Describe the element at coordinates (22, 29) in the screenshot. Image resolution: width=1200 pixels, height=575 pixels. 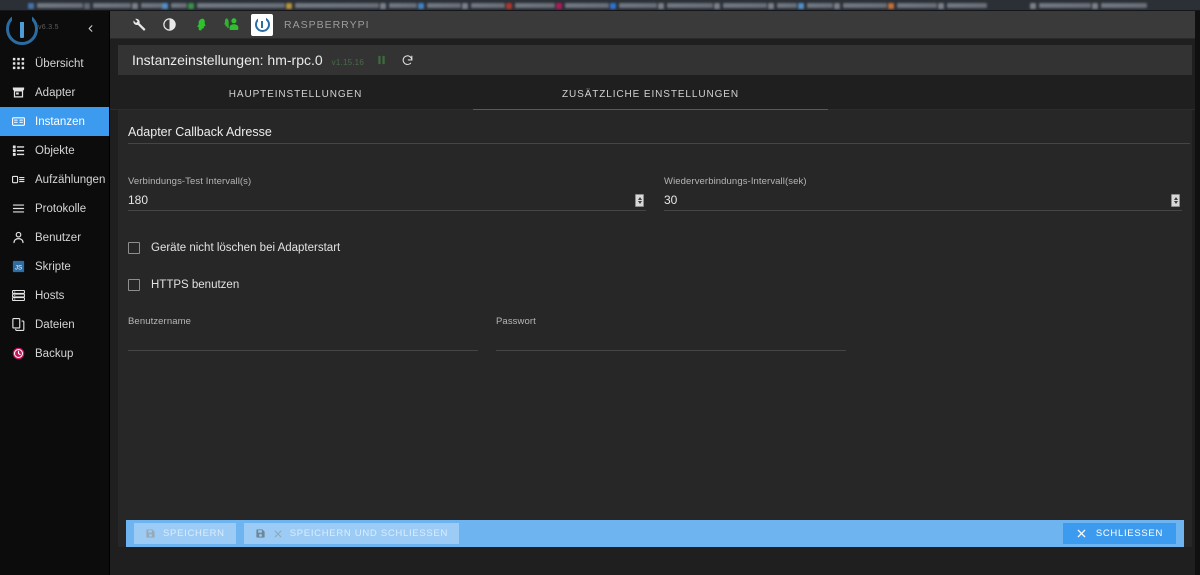
I see `iobroker-logo` at that location.